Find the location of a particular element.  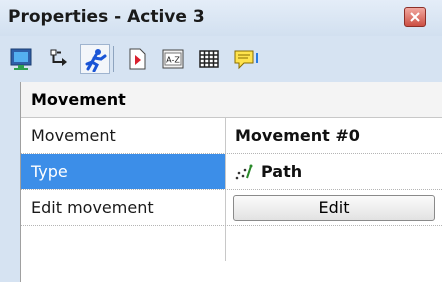

property-row-type: Type Path is located at coordinates (231, 172).